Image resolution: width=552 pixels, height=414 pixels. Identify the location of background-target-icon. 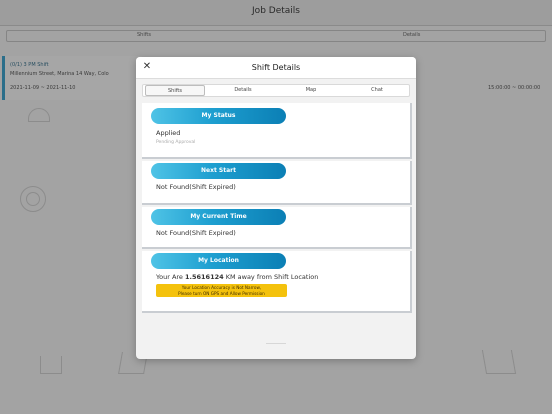
(33, 199).